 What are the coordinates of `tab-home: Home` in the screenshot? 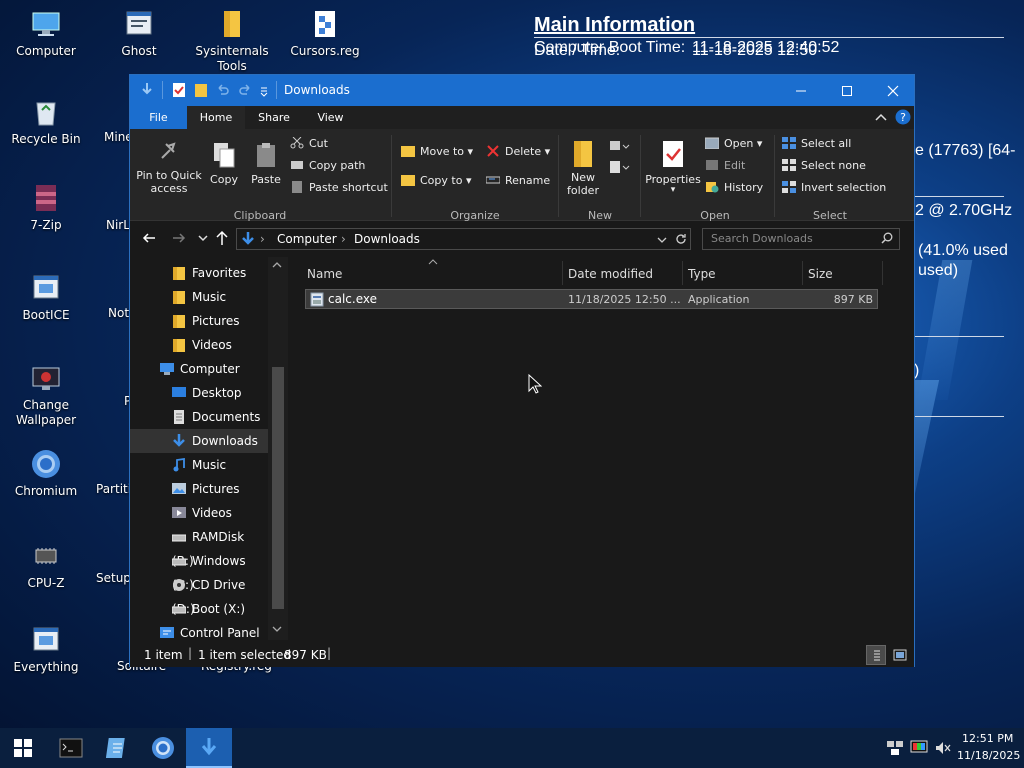 It's located at (216, 117).